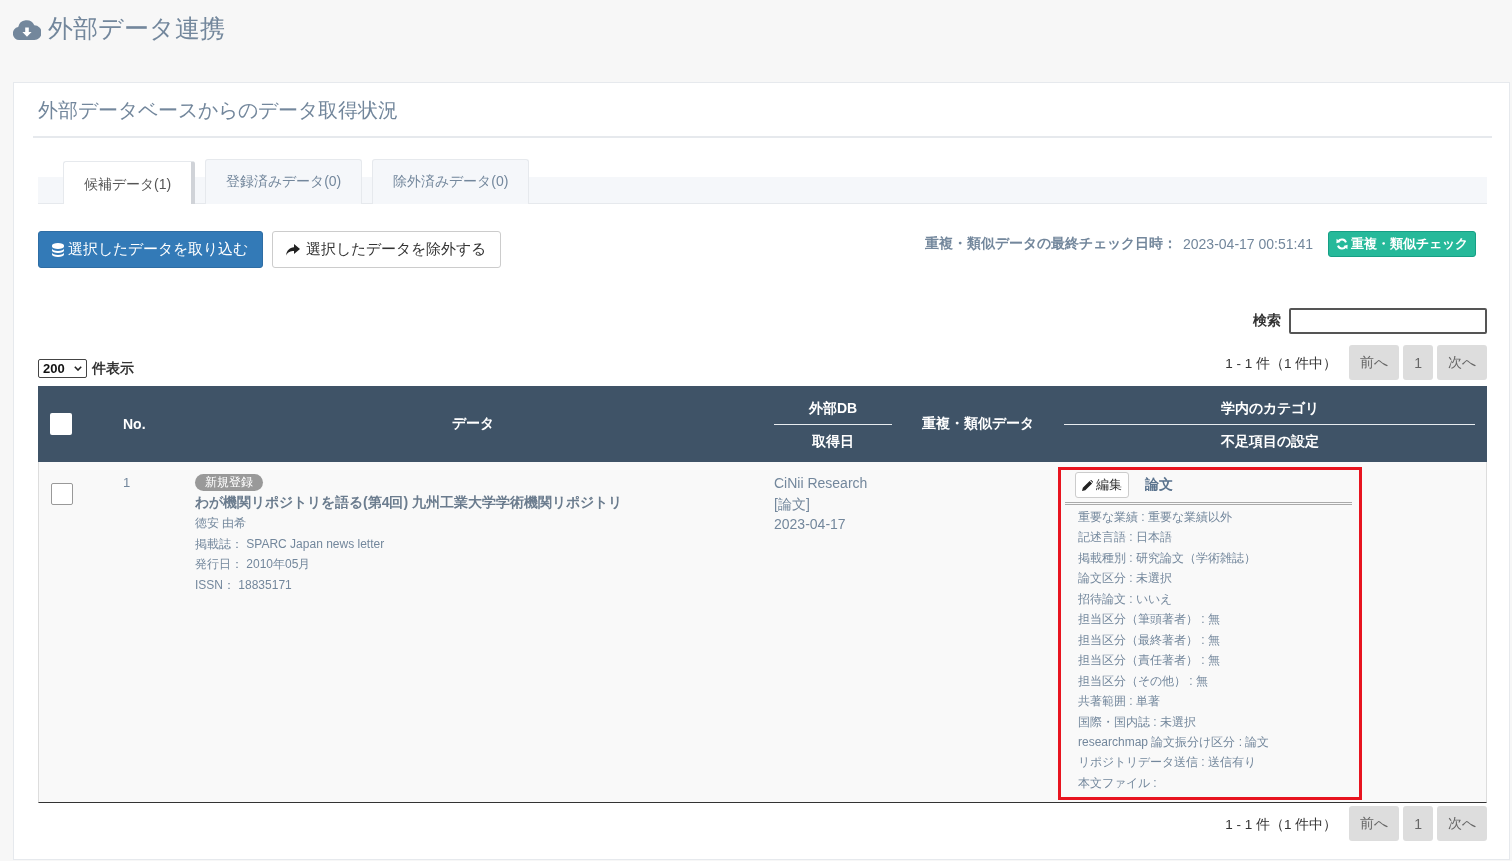 This screenshot has height=861, width=1512. Describe the element at coordinates (78, 368) in the screenshot. I see `chevron-down-icon` at that location.